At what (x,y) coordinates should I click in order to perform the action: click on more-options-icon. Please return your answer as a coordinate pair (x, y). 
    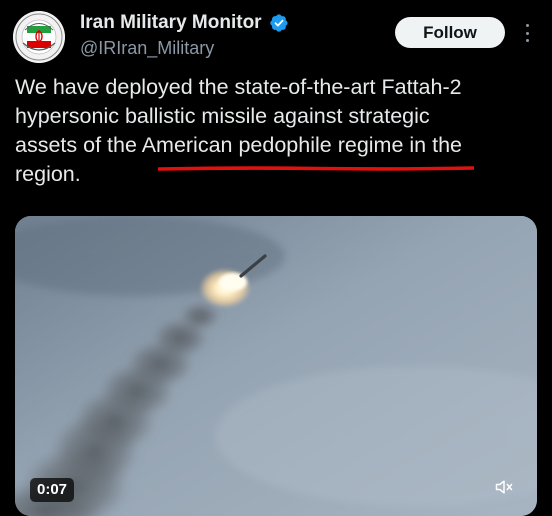
    Looking at the image, I should click on (527, 33).